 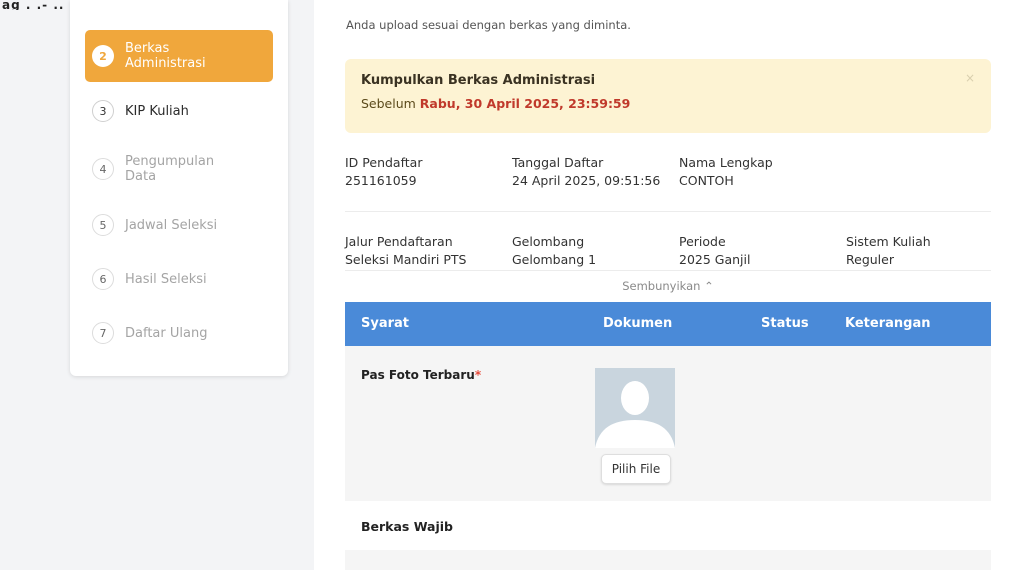 What do you see at coordinates (170, 169) in the screenshot?
I see `step-label: Pengumpulan Data` at bounding box center [170, 169].